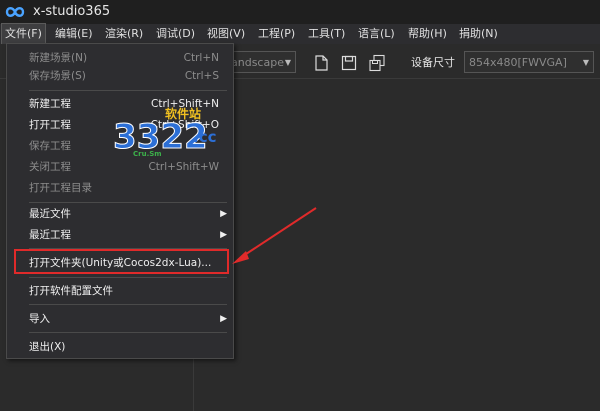  Describe the element at coordinates (300, 12) in the screenshot. I see `title-bar: x-studio365` at that location.